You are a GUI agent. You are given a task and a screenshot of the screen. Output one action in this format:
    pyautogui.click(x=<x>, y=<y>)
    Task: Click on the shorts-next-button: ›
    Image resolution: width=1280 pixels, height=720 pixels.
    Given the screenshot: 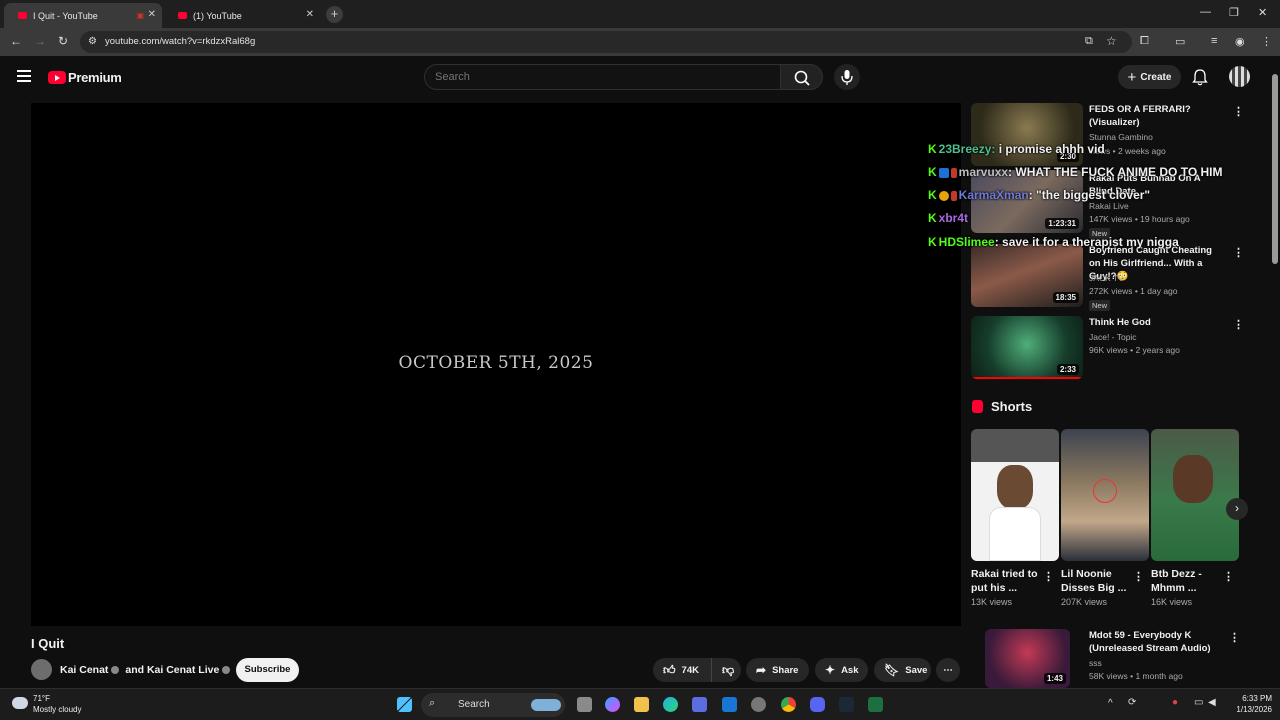 What is the action you would take?
    pyautogui.click(x=1237, y=509)
    